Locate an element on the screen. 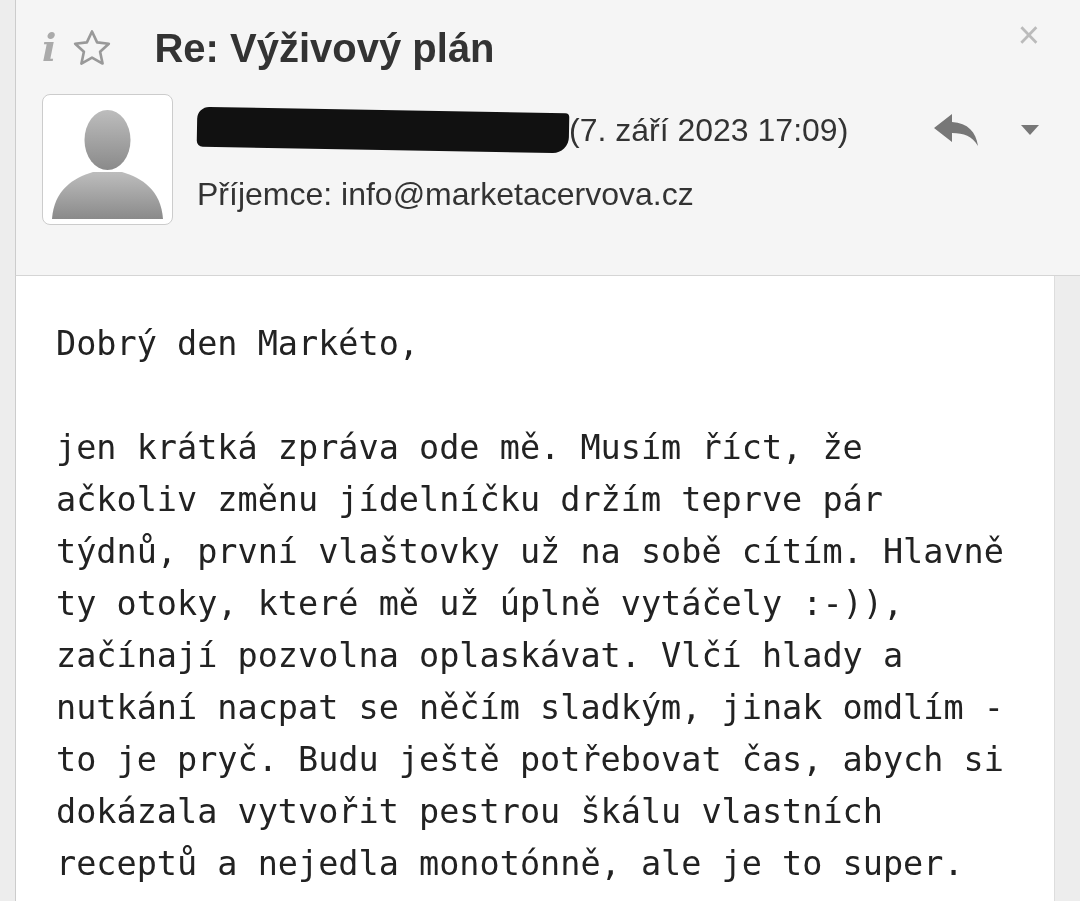  message-paragraph: Dobrý den Markéto, is located at coordinates (238, 344).